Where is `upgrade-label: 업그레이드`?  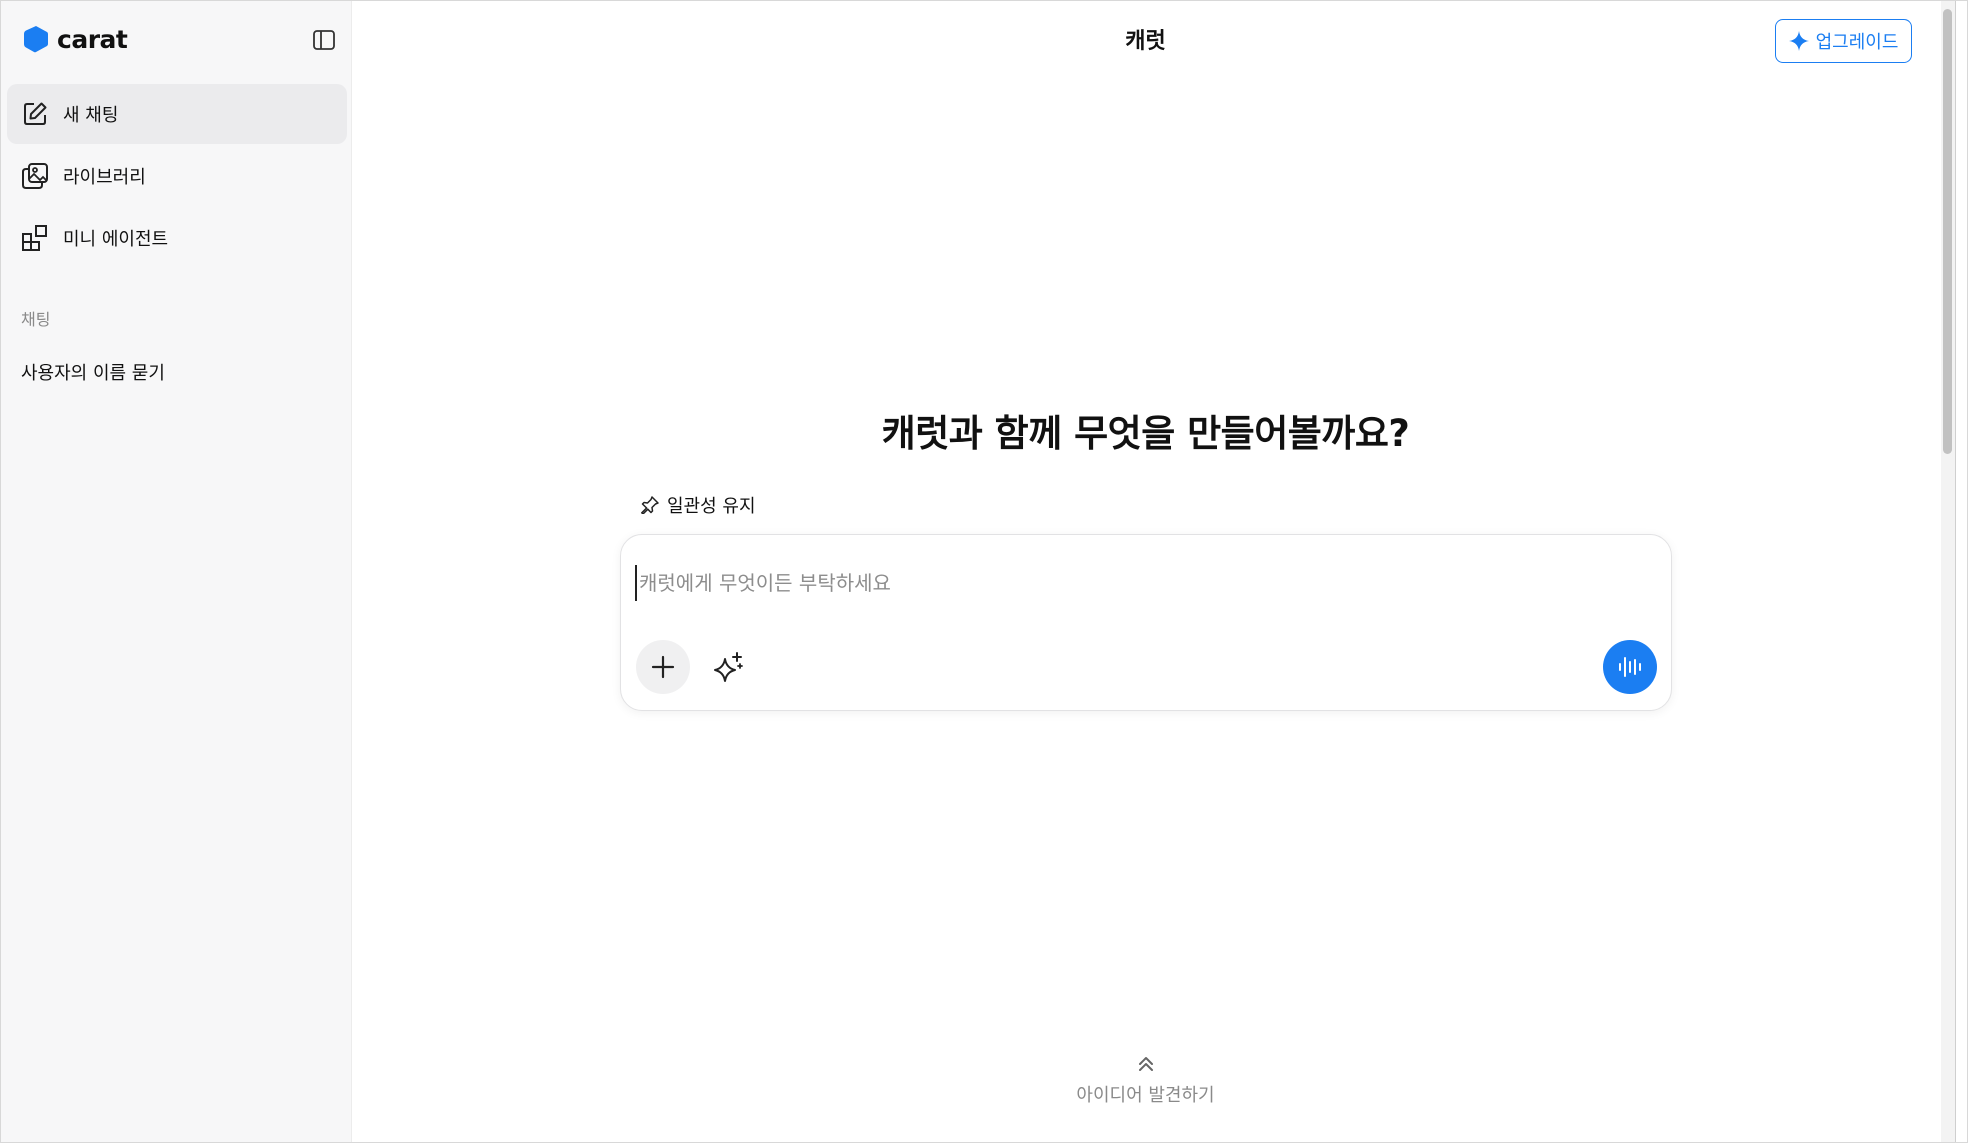
upgrade-label: 업그레이드 is located at coordinates (1857, 42).